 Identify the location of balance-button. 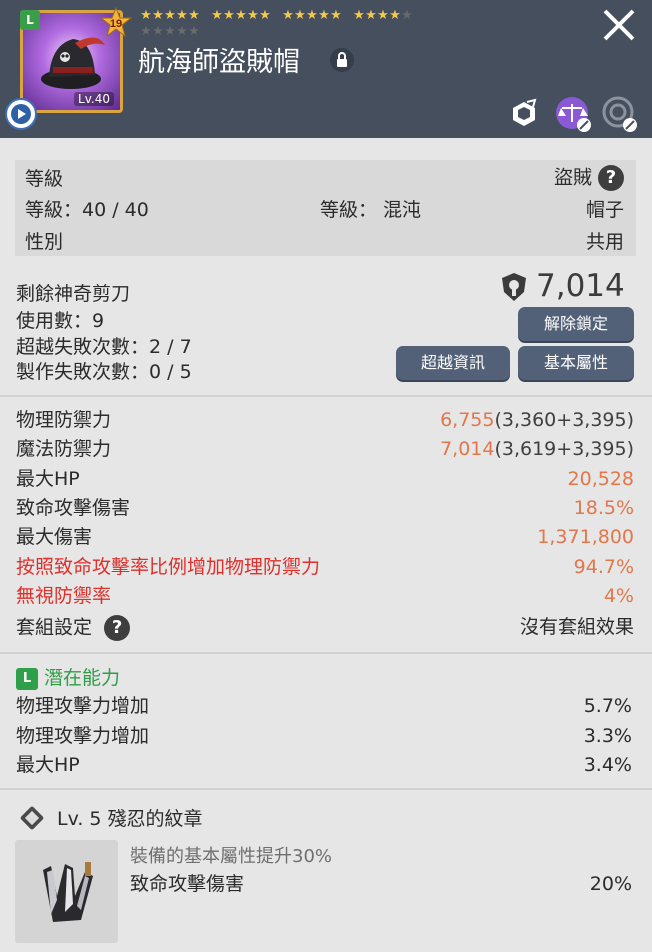
(572, 113).